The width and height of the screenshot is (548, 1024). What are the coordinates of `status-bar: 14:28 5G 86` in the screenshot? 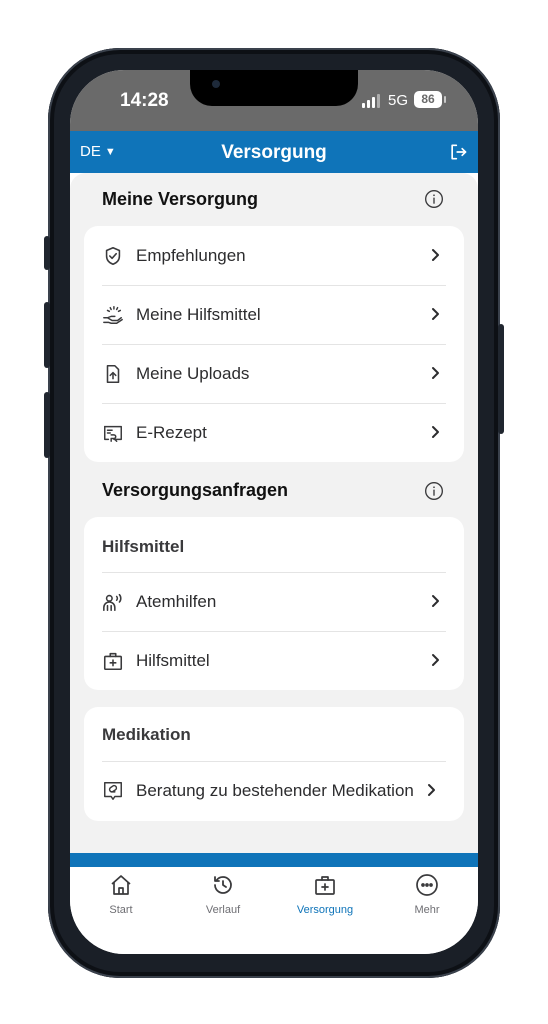 It's located at (274, 100).